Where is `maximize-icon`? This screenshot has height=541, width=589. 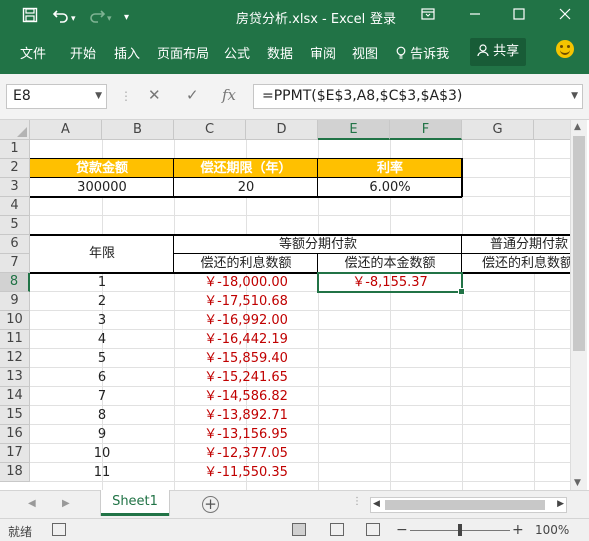
maximize-icon is located at coordinates (519, 16).